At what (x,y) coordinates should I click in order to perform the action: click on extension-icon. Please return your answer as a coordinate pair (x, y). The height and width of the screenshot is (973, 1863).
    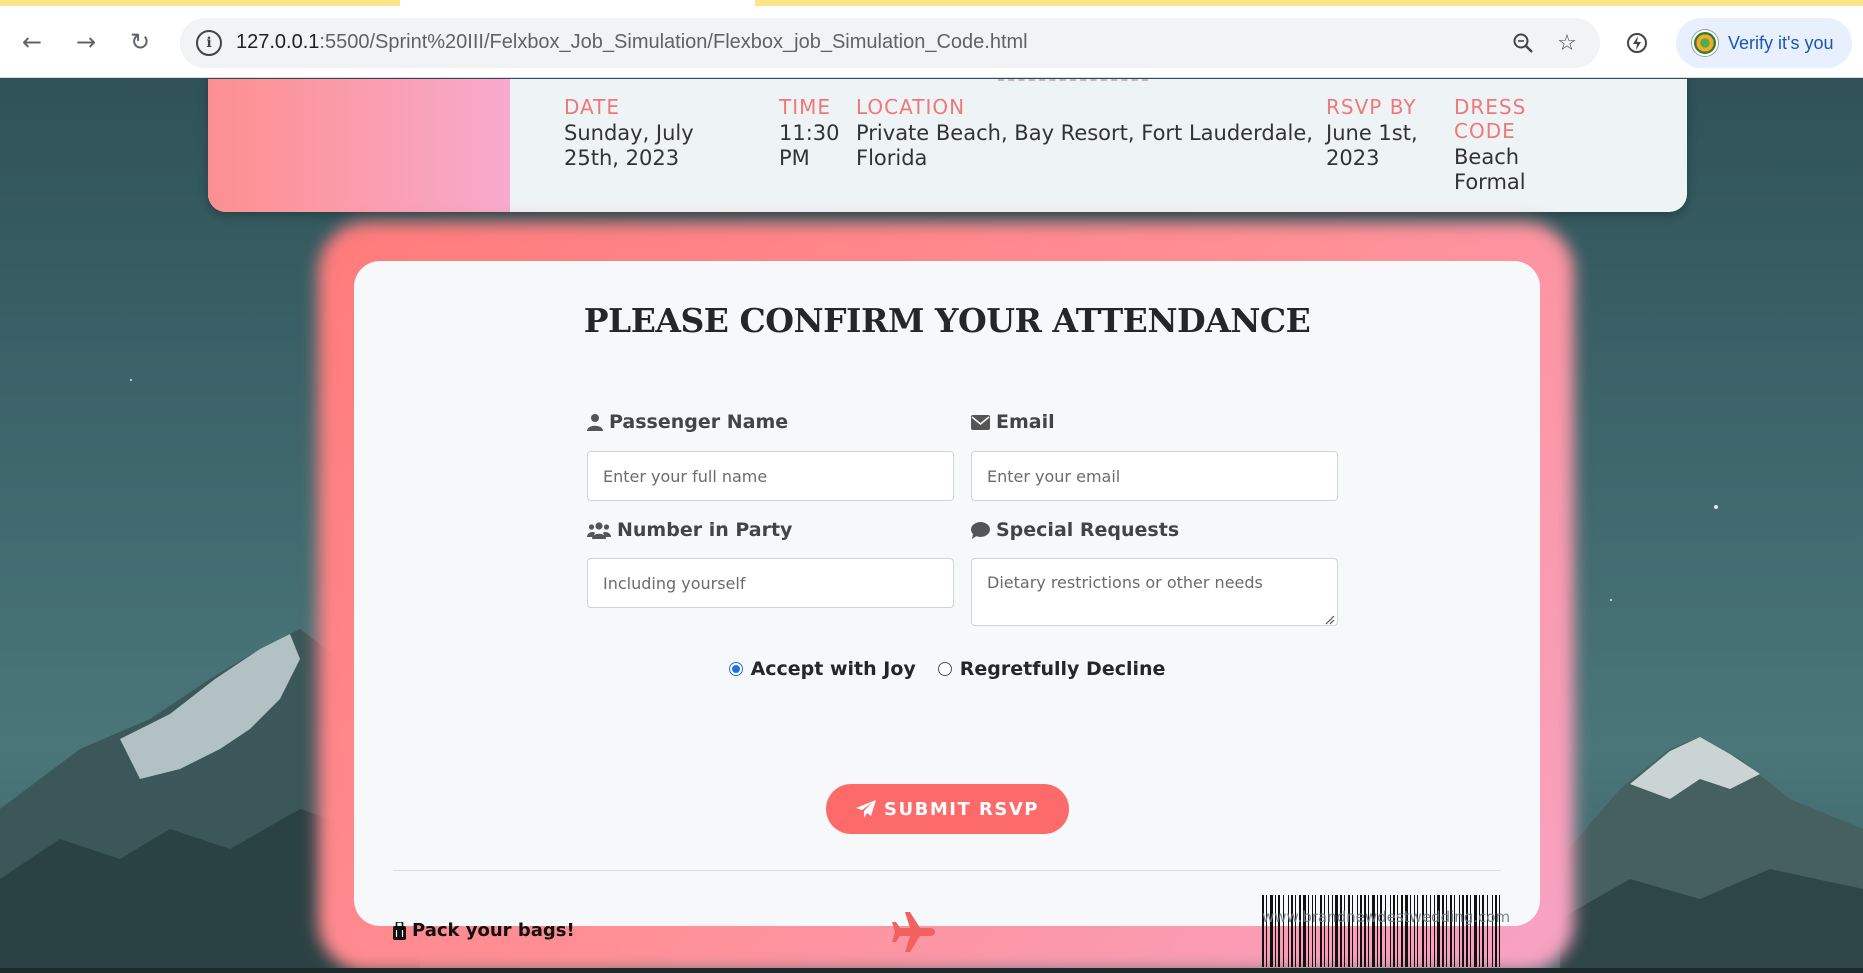
    Looking at the image, I should click on (1637, 43).